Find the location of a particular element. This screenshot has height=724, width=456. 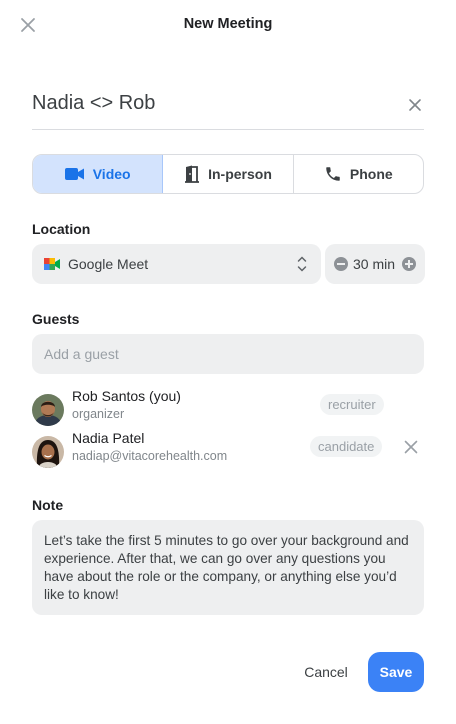

guest-subtitle: organizer is located at coordinates (98, 414).